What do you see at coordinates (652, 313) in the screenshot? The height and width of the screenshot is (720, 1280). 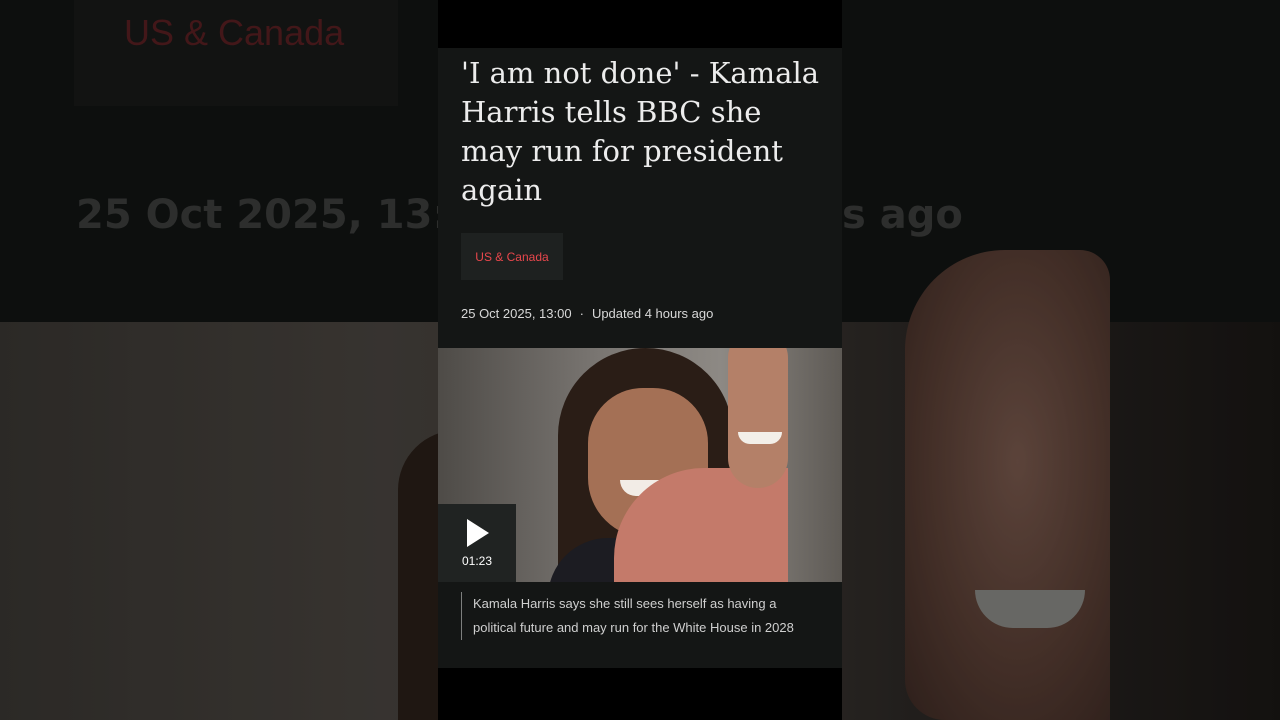 I see `updated-time: Updated 4 hours ago` at bounding box center [652, 313].